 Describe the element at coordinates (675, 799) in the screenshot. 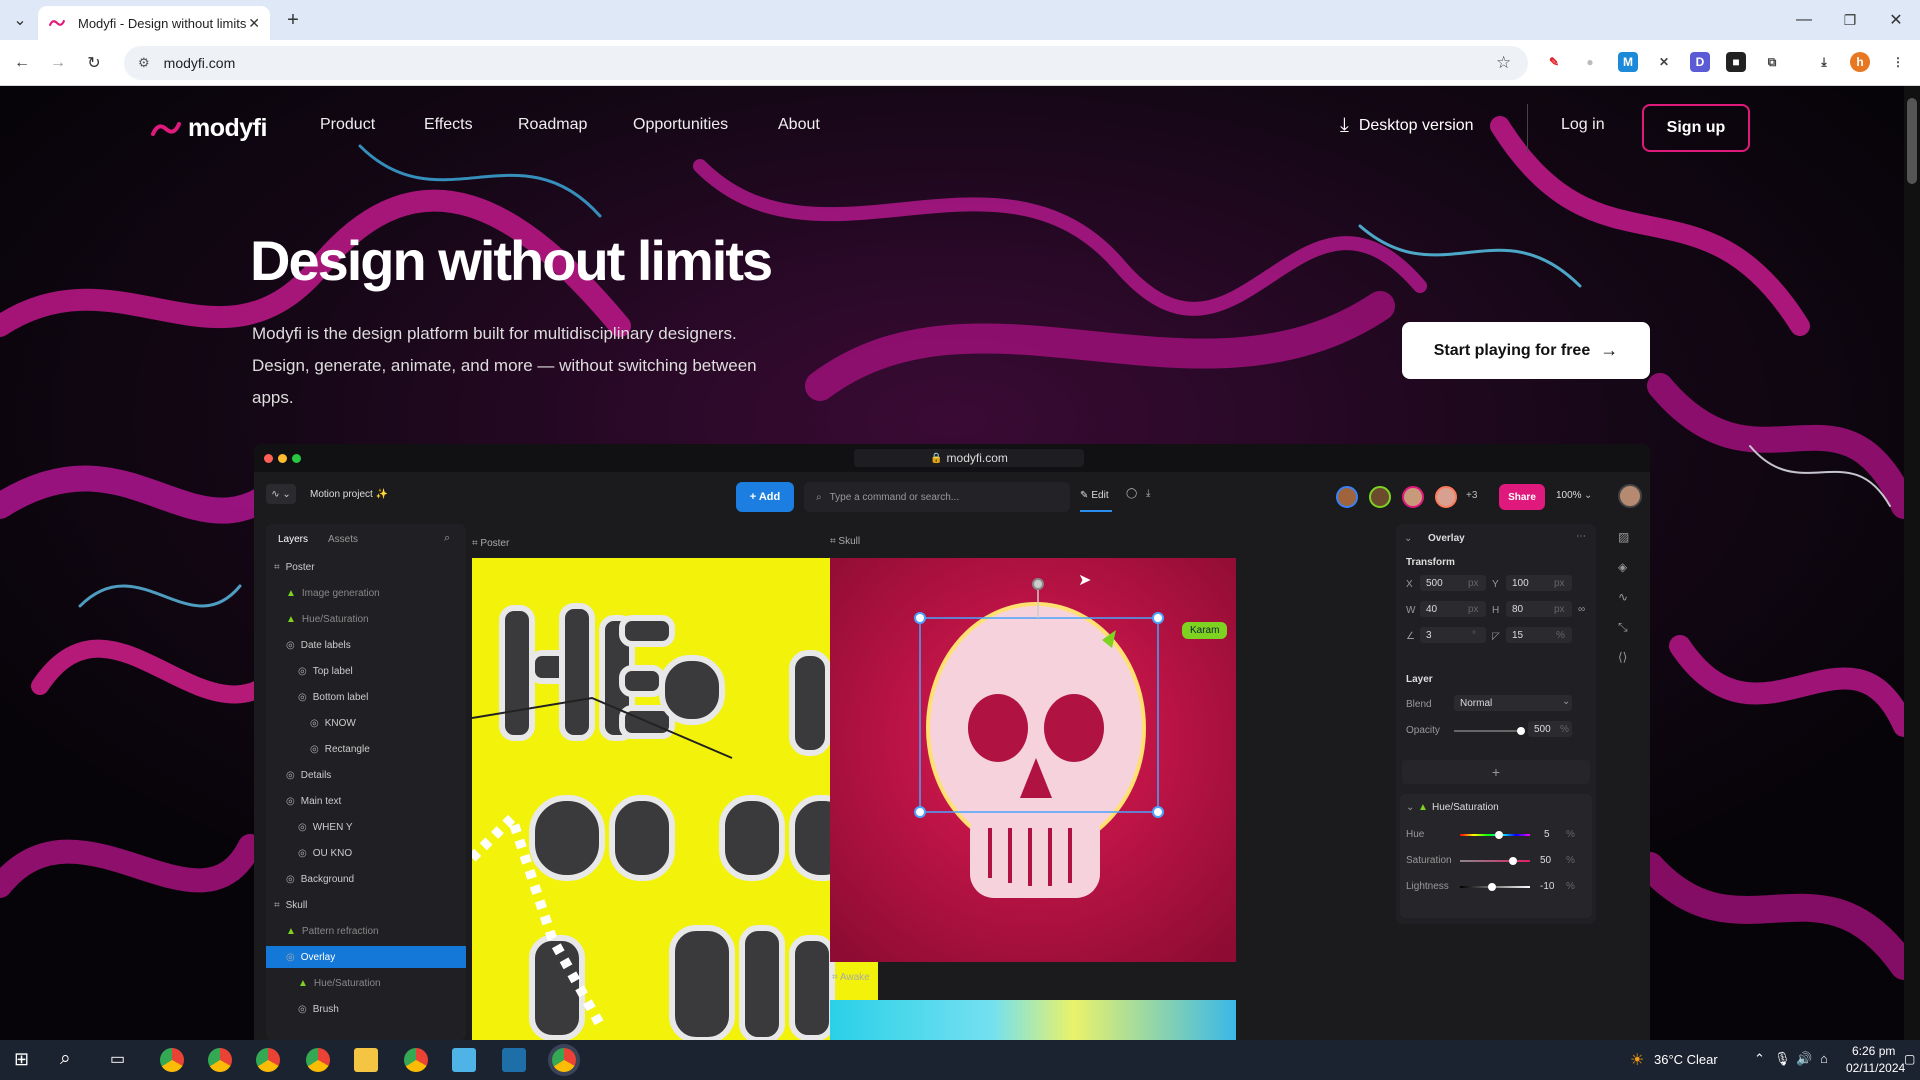

I see `poster-frame-artwork` at that location.